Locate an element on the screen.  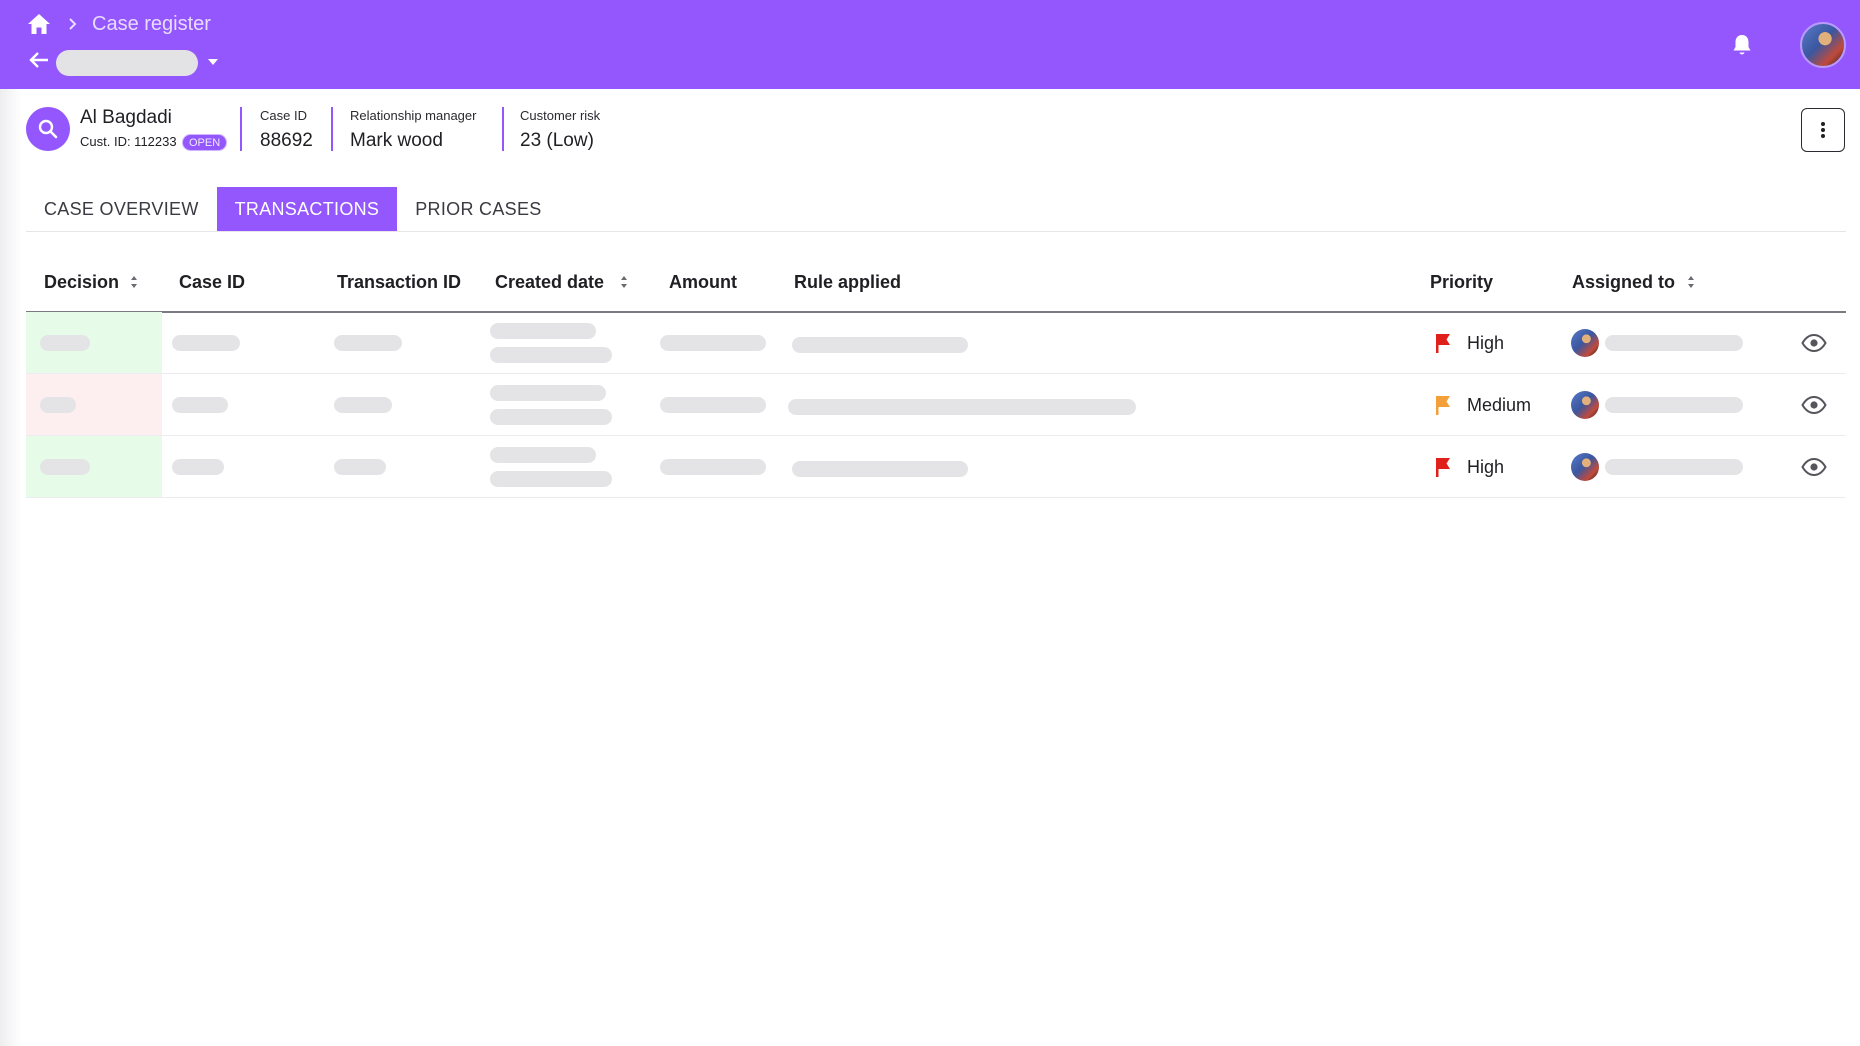
case-tabs: CASE OVERVIEW TRANSACTIONS PRIOR CASES is located at coordinates (293, 209).